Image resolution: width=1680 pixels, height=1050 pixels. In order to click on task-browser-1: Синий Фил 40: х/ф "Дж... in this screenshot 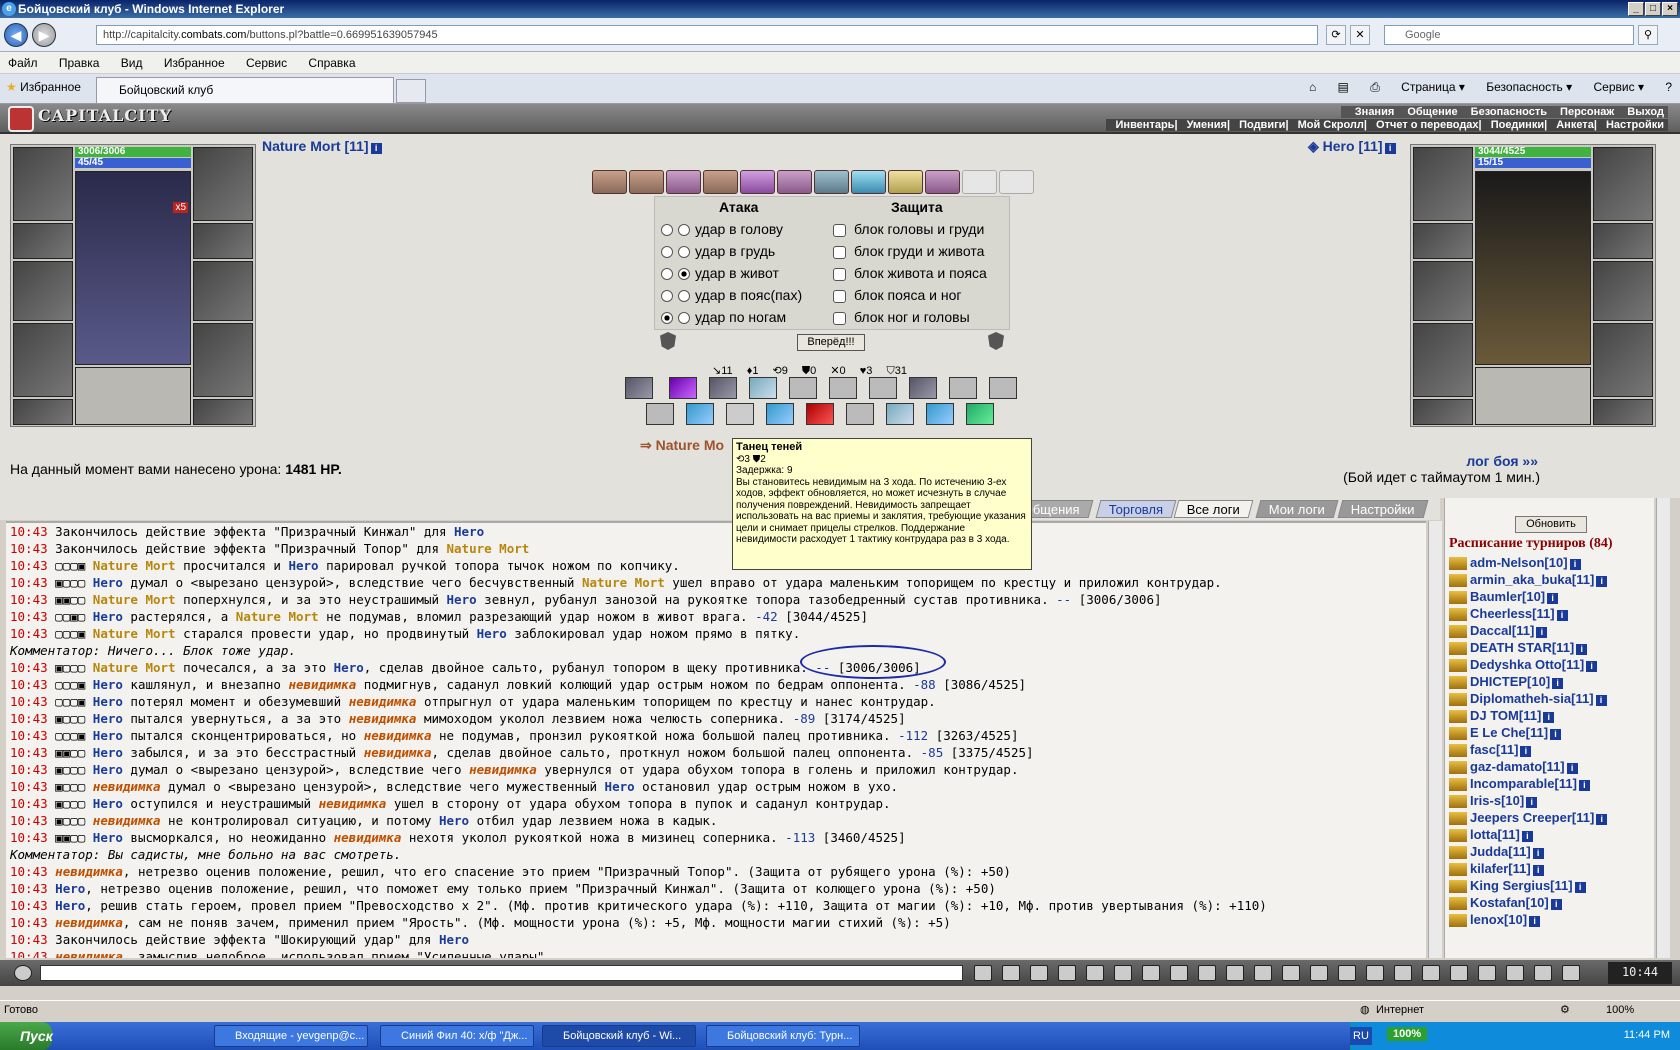, I will do `click(457, 1036)`.